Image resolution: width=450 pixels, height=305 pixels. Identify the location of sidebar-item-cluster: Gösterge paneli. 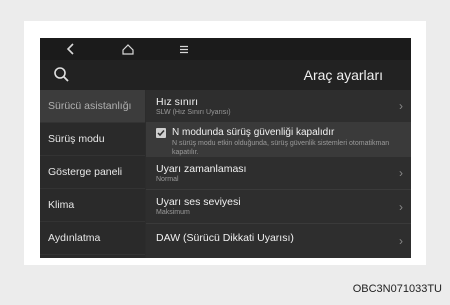
(92, 172).